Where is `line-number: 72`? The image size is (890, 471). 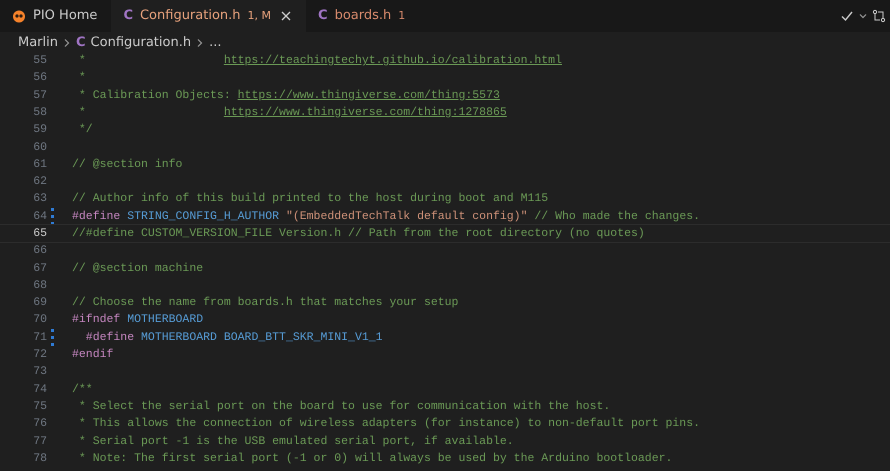 line-number: 72 is located at coordinates (39, 355).